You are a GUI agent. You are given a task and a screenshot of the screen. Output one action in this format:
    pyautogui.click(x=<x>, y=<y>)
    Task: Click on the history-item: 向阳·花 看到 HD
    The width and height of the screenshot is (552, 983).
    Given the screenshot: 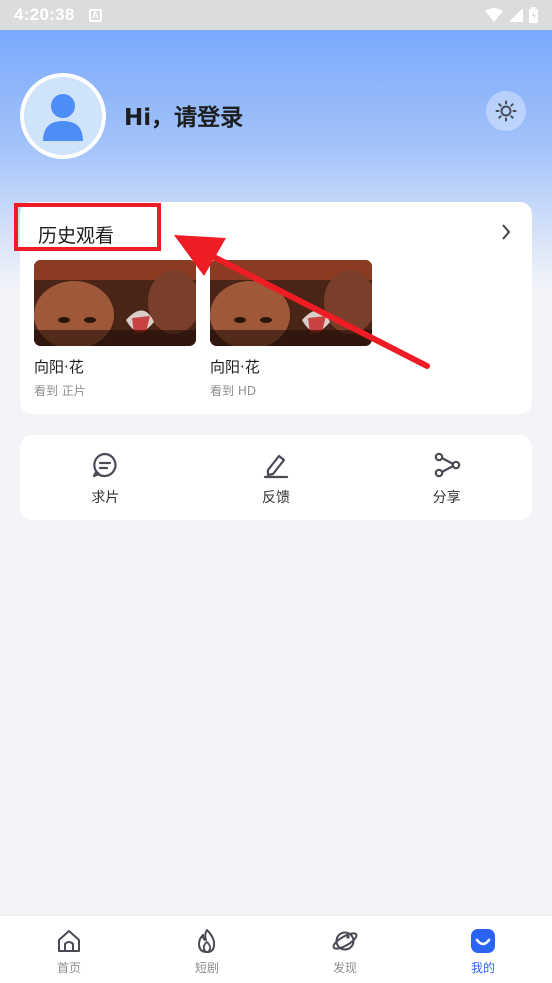 What is the action you would take?
    pyautogui.click(x=291, y=329)
    